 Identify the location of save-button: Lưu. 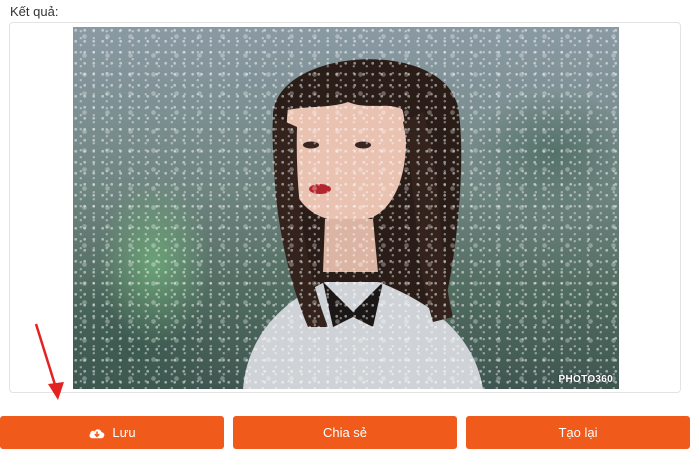
(112, 432).